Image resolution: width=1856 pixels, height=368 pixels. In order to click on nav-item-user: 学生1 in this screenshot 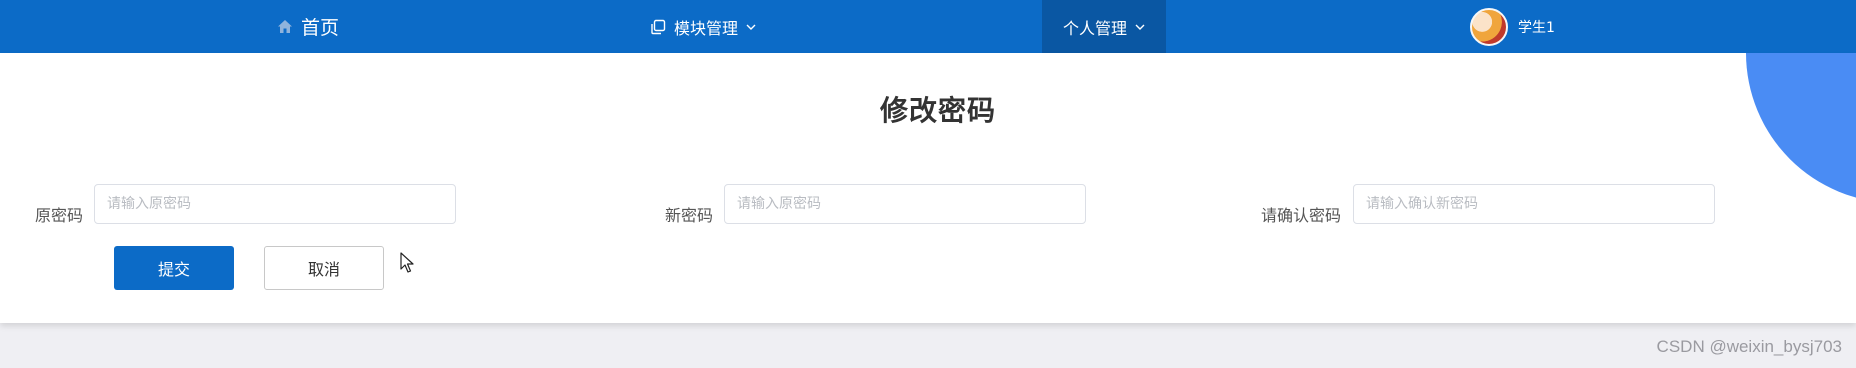, I will do `click(1545, 26)`.